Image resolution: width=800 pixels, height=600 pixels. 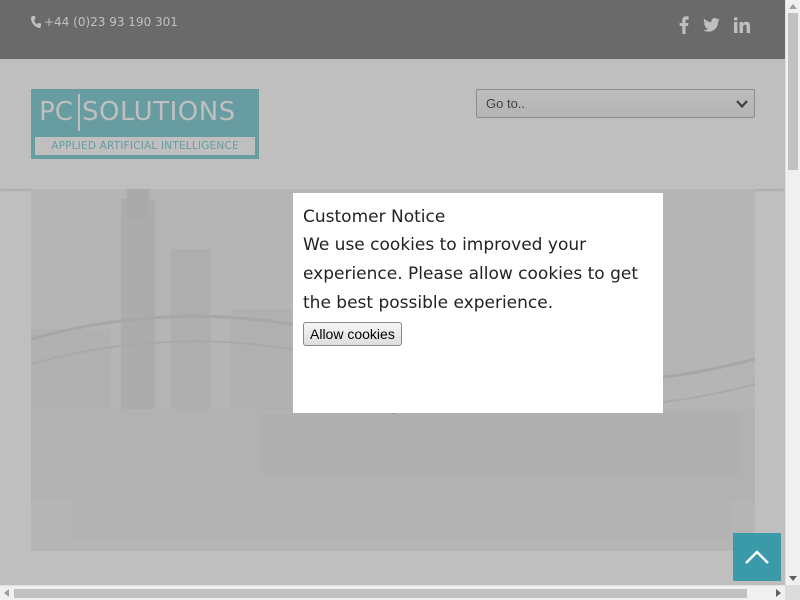 I want to click on horizontal-scrollbar, so click(x=392, y=592).